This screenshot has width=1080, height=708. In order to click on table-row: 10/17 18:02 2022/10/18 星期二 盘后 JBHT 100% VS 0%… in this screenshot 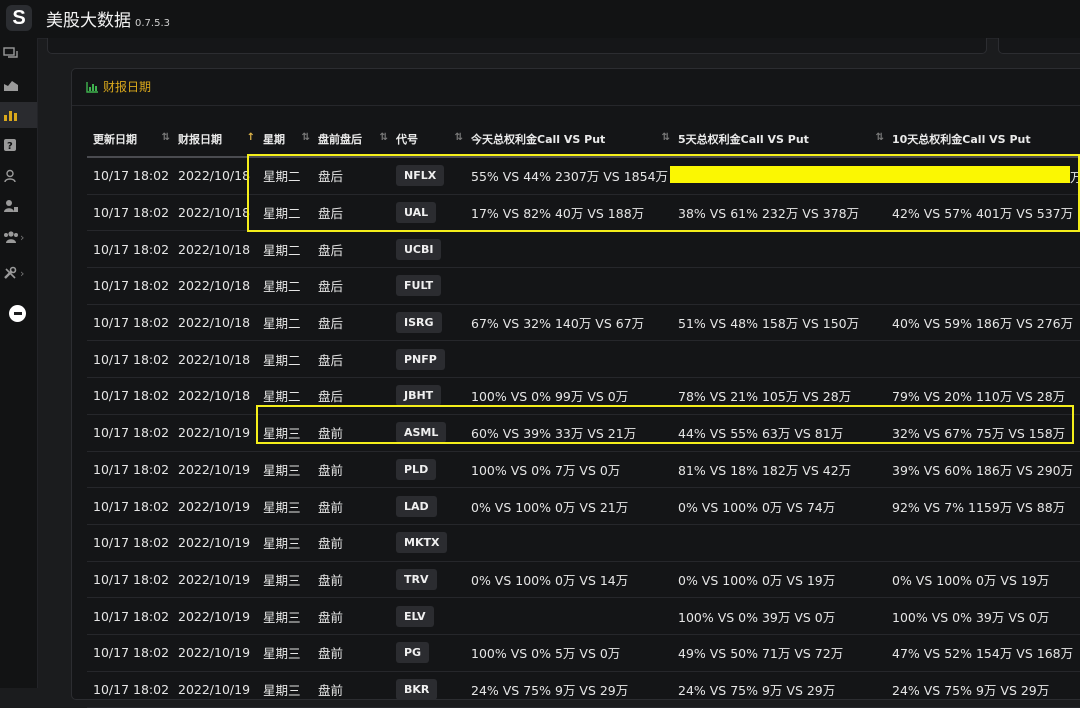, I will do `click(583, 396)`.